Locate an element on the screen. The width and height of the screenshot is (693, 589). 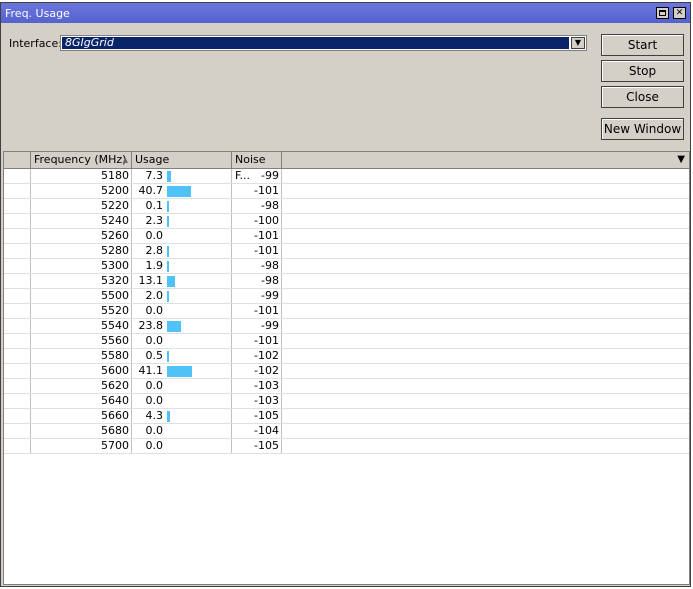
table-row: 5520 0.0 -101 is located at coordinates (346, 311).